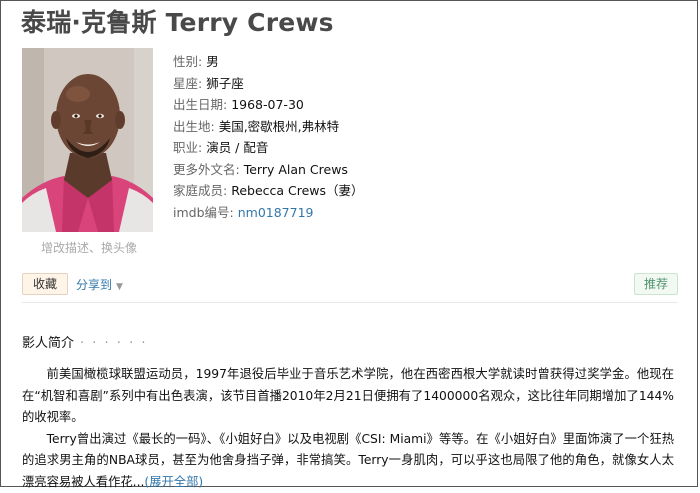 The image size is (700, 493). I want to click on profession-value: 演员 / 配音, so click(237, 147).